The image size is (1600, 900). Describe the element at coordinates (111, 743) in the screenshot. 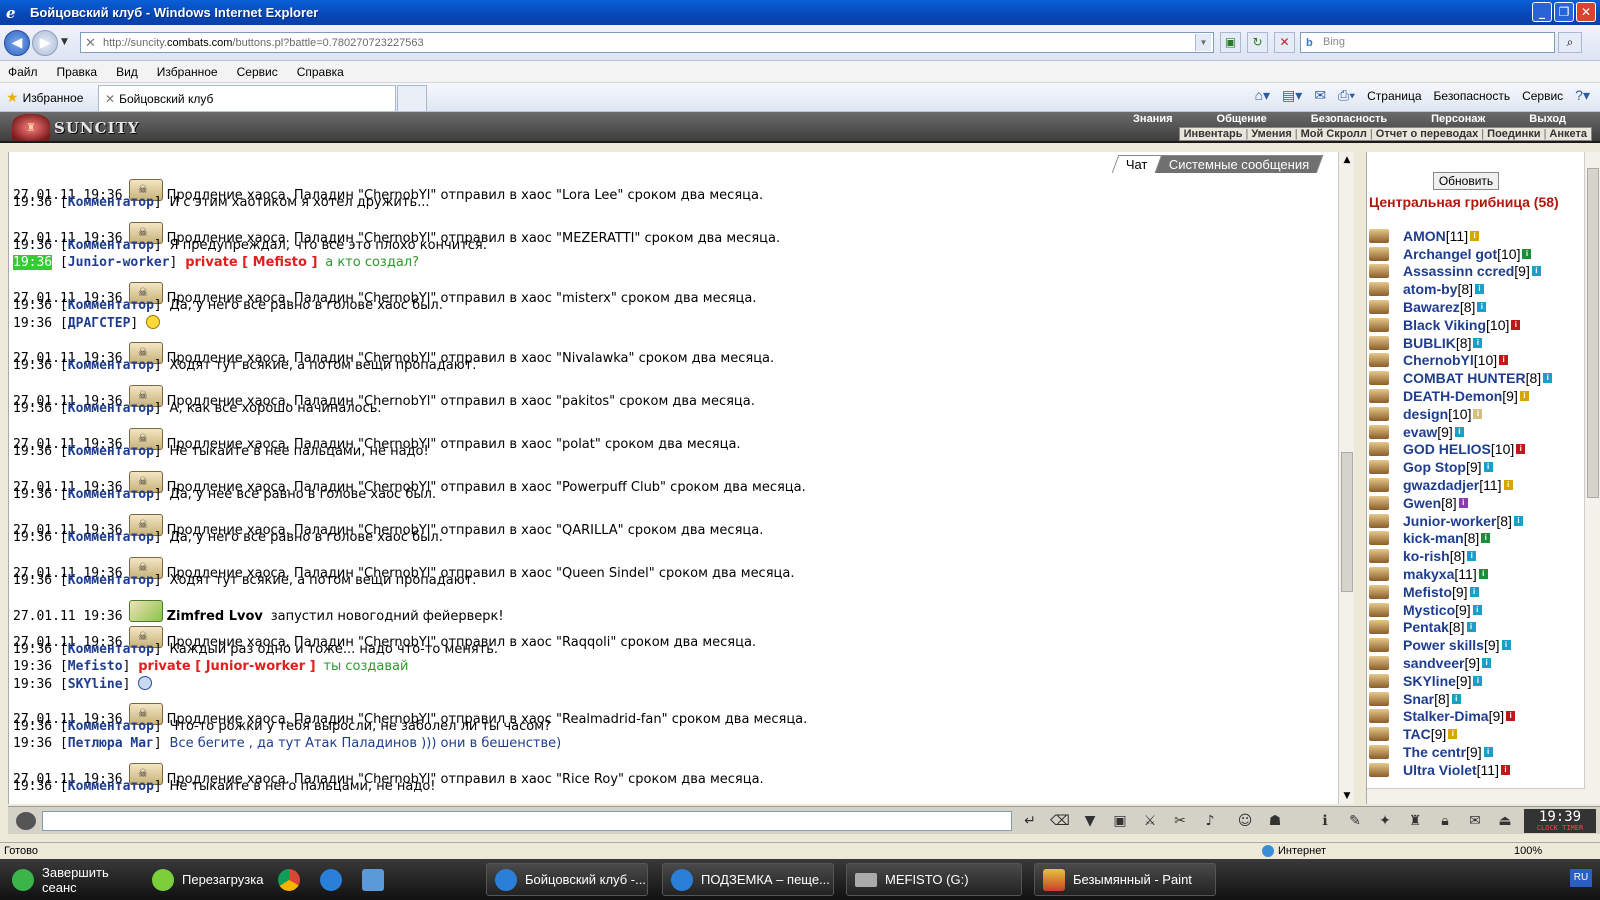

I see `nick-link: Петлюра Маг` at that location.